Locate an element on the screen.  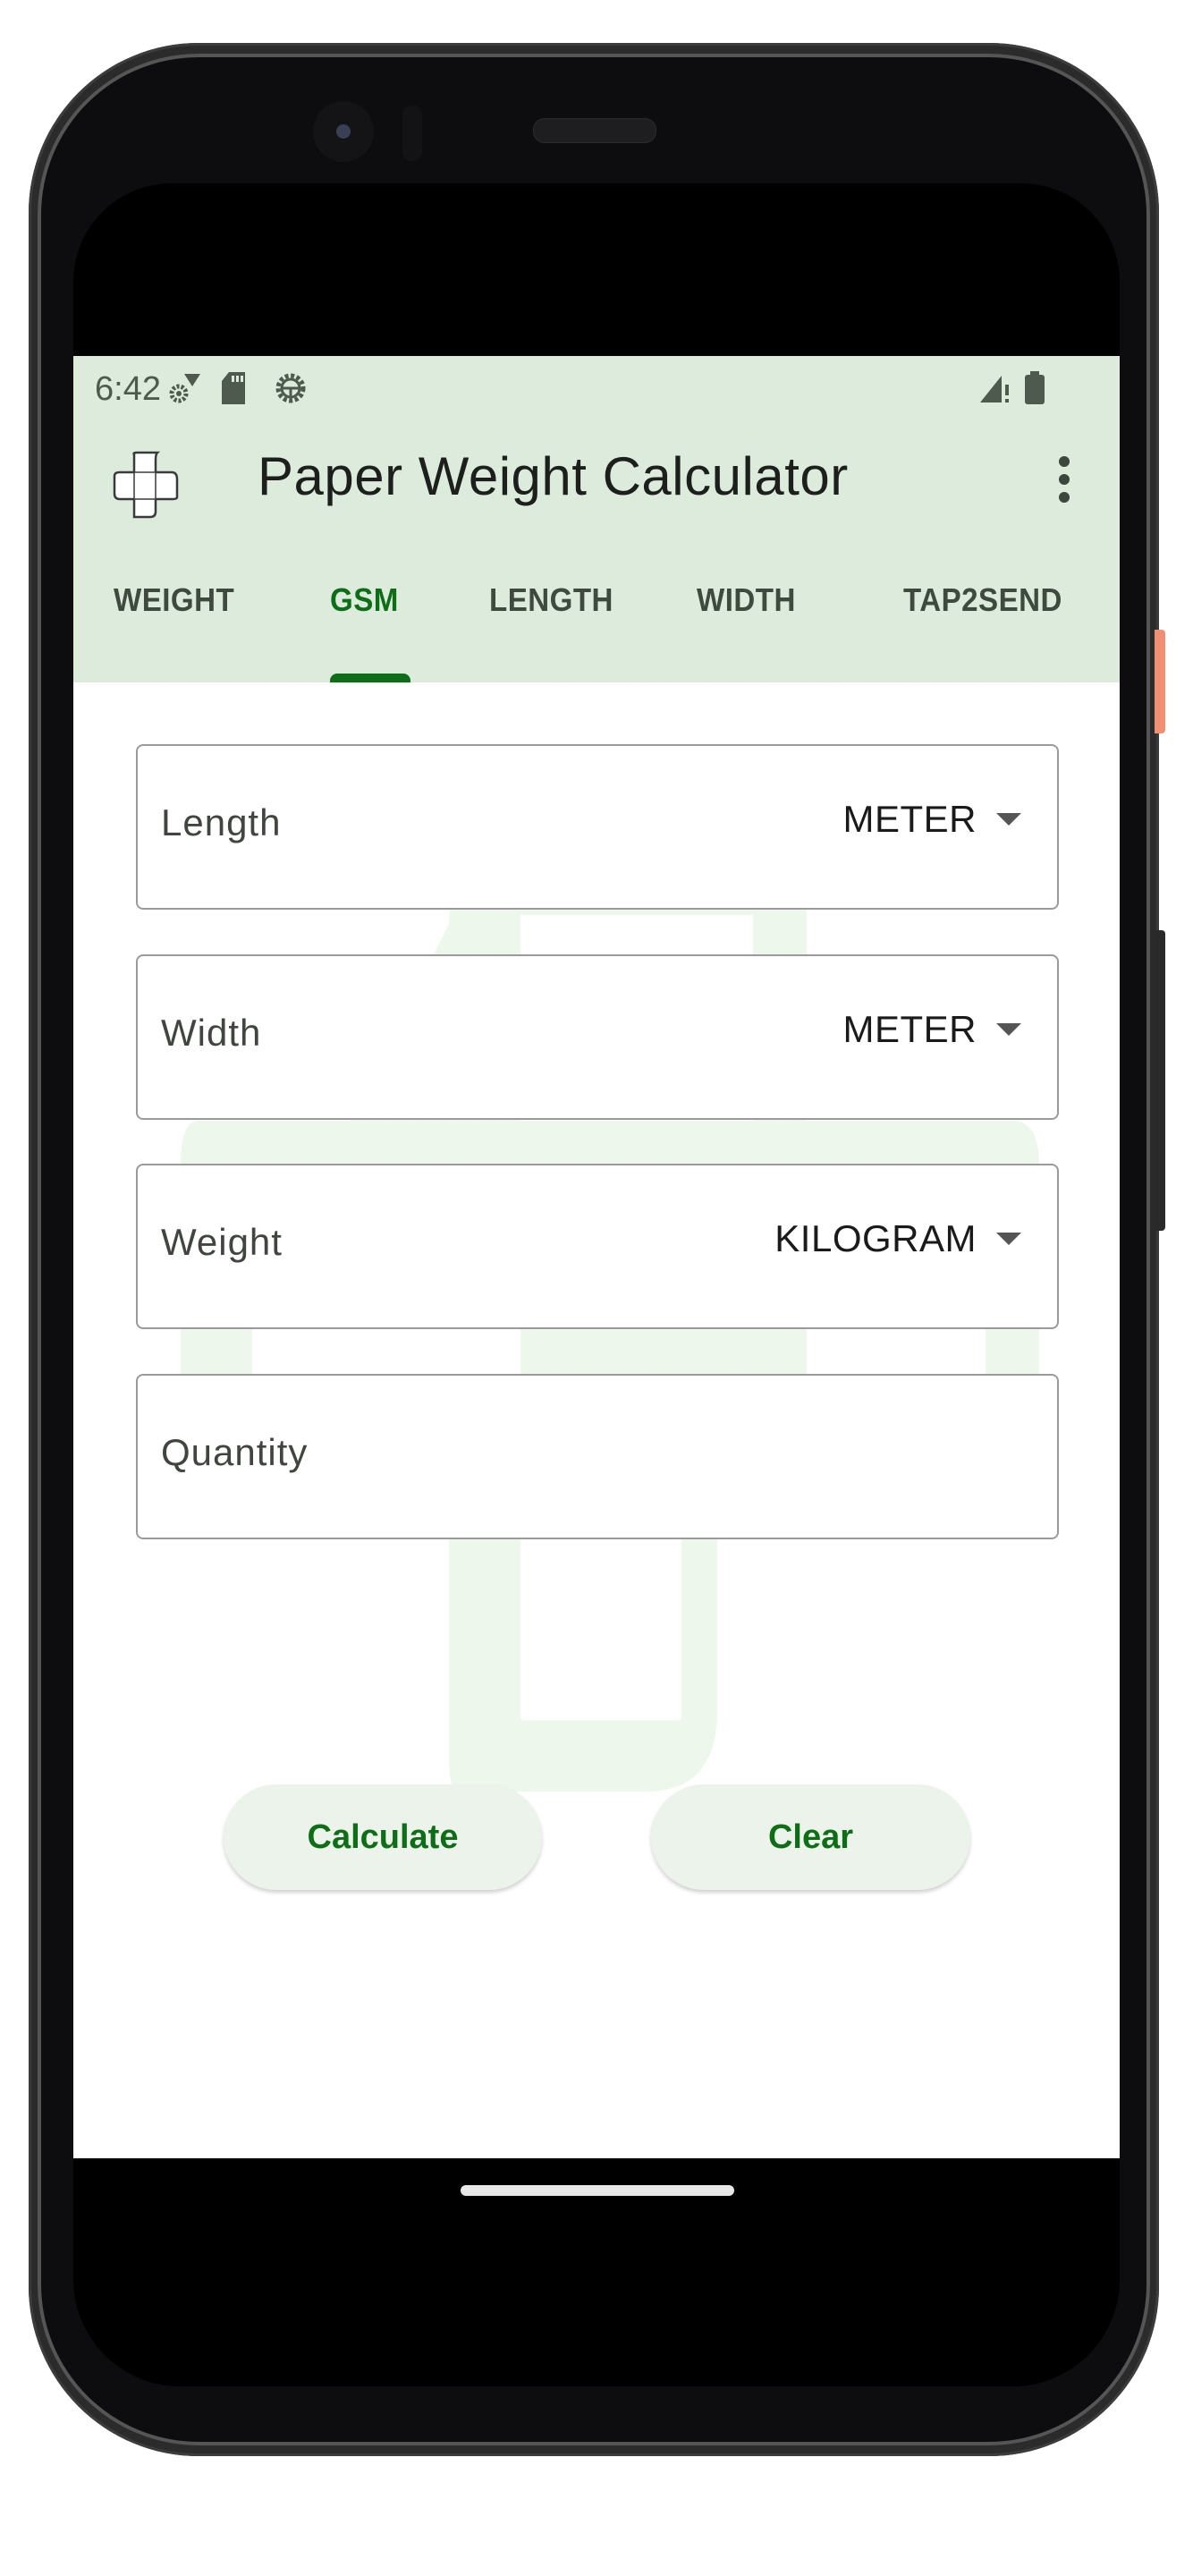
sd-card-icon is located at coordinates (234, 388).